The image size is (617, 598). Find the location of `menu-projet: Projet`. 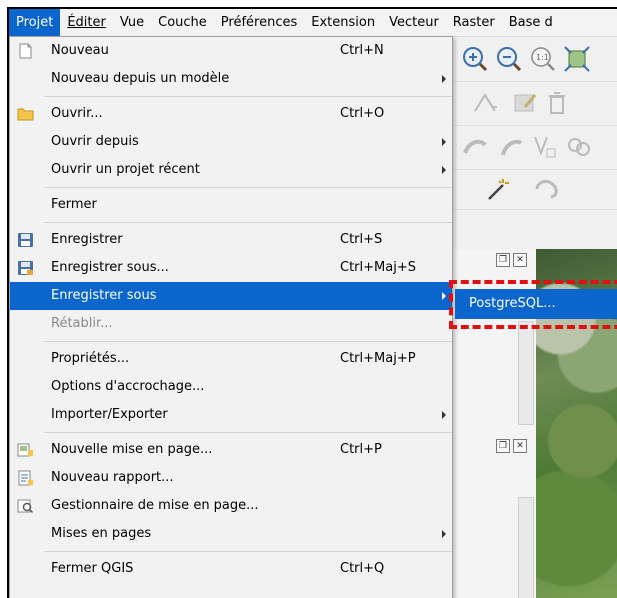

menu-projet: Projet is located at coordinates (35, 22).